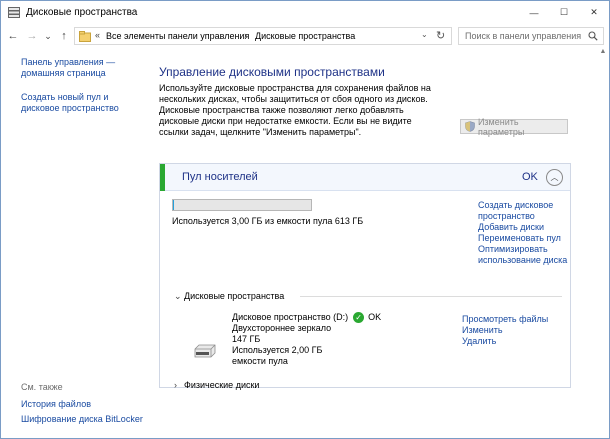  Describe the element at coordinates (175, 385) in the screenshot. I see `chevron-right-icon: ›` at that location.